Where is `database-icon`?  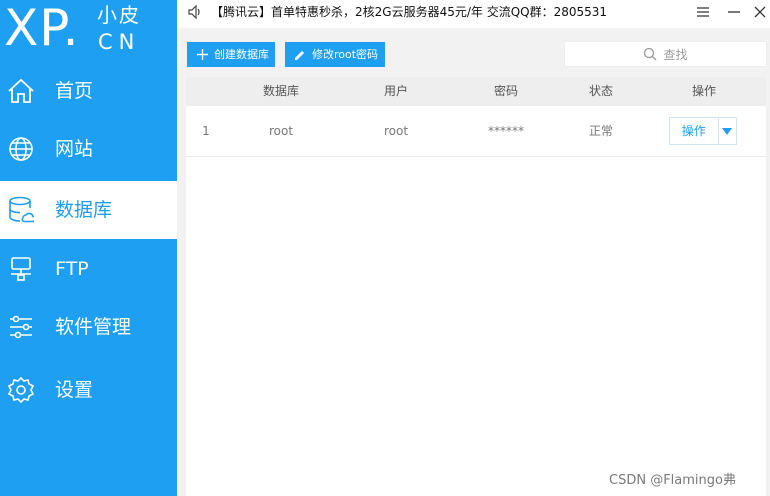 database-icon is located at coordinates (21, 210).